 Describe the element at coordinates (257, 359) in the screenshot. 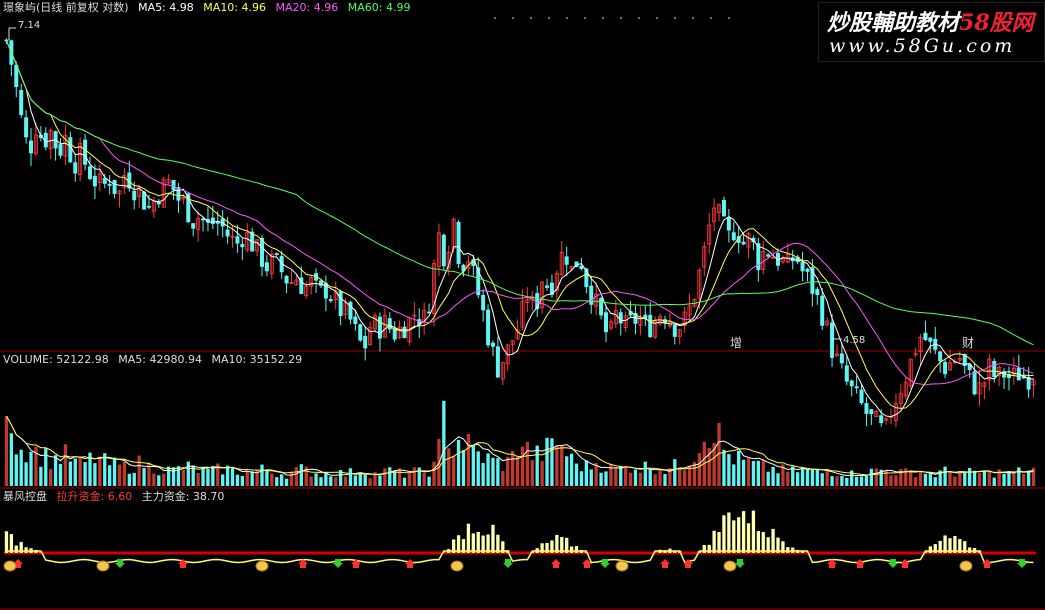

I see `volume-ma10-readout: MA10: 35152.29` at that location.